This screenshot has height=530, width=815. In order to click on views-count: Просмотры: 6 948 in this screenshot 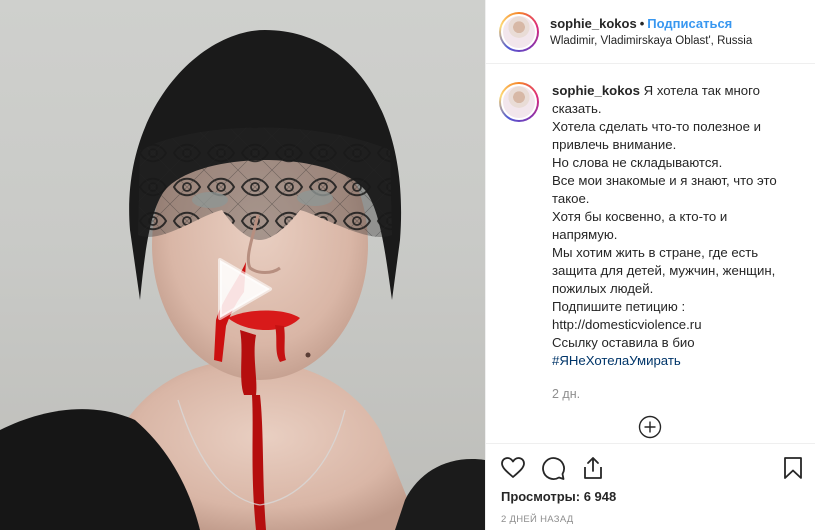, I will do `click(558, 496)`.